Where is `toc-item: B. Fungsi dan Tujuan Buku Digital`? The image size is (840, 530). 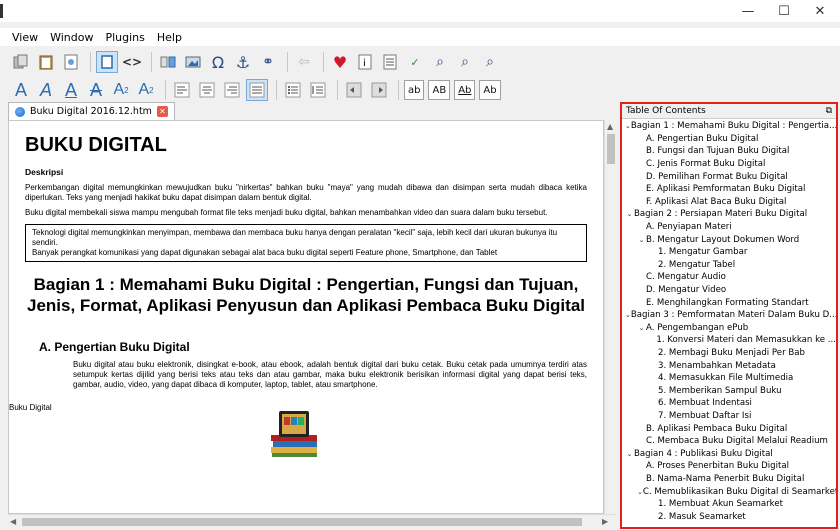
toc-item: B. Fungsi dan Tujuan Buku Digital is located at coordinates (729, 151).